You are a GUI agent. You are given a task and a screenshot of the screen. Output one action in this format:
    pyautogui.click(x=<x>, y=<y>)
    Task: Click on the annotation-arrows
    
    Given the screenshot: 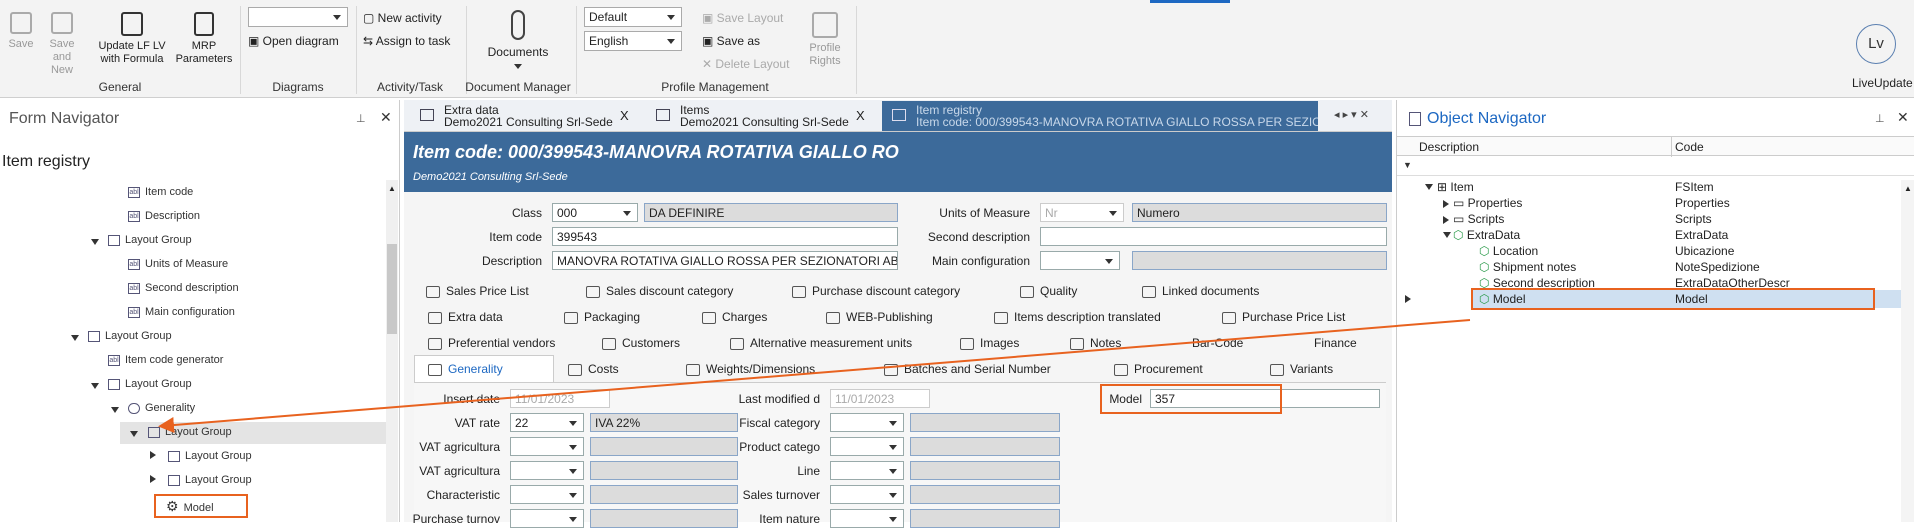 What is the action you would take?
    pyautogui.click(x=814, y=376)
    